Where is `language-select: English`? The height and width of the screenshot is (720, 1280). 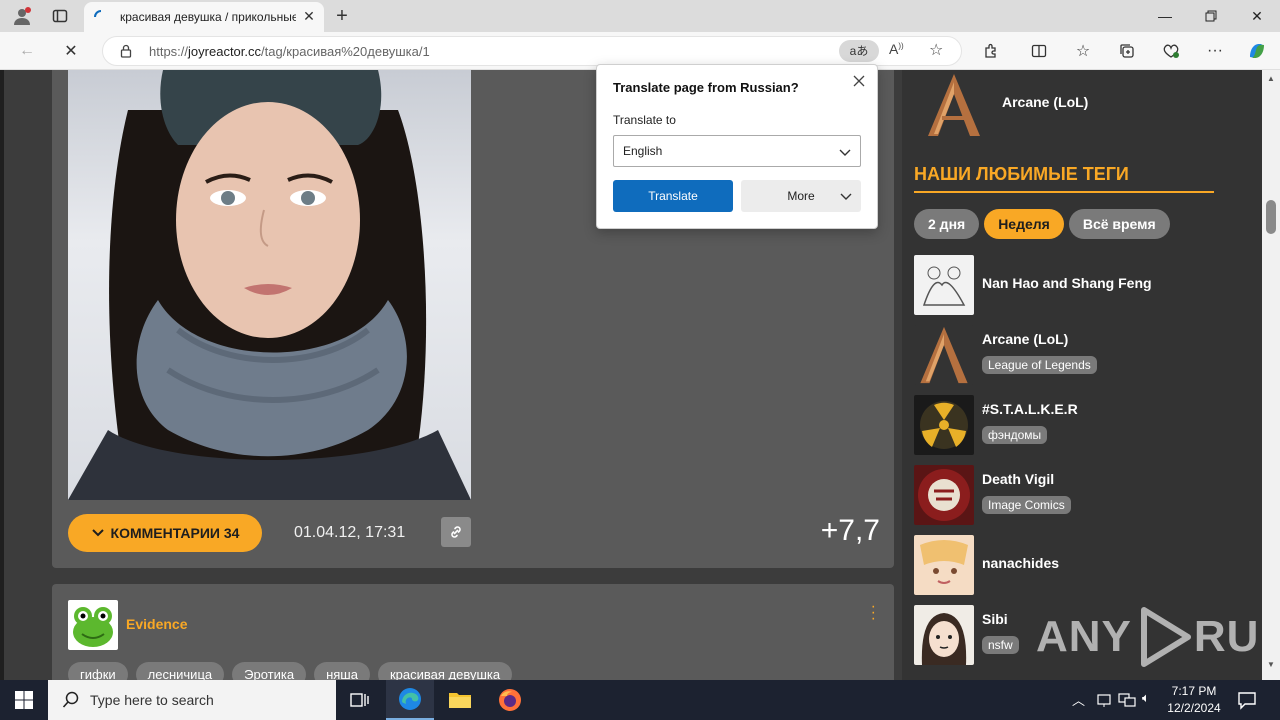
language-select: English is located at coordinates (737, 151).